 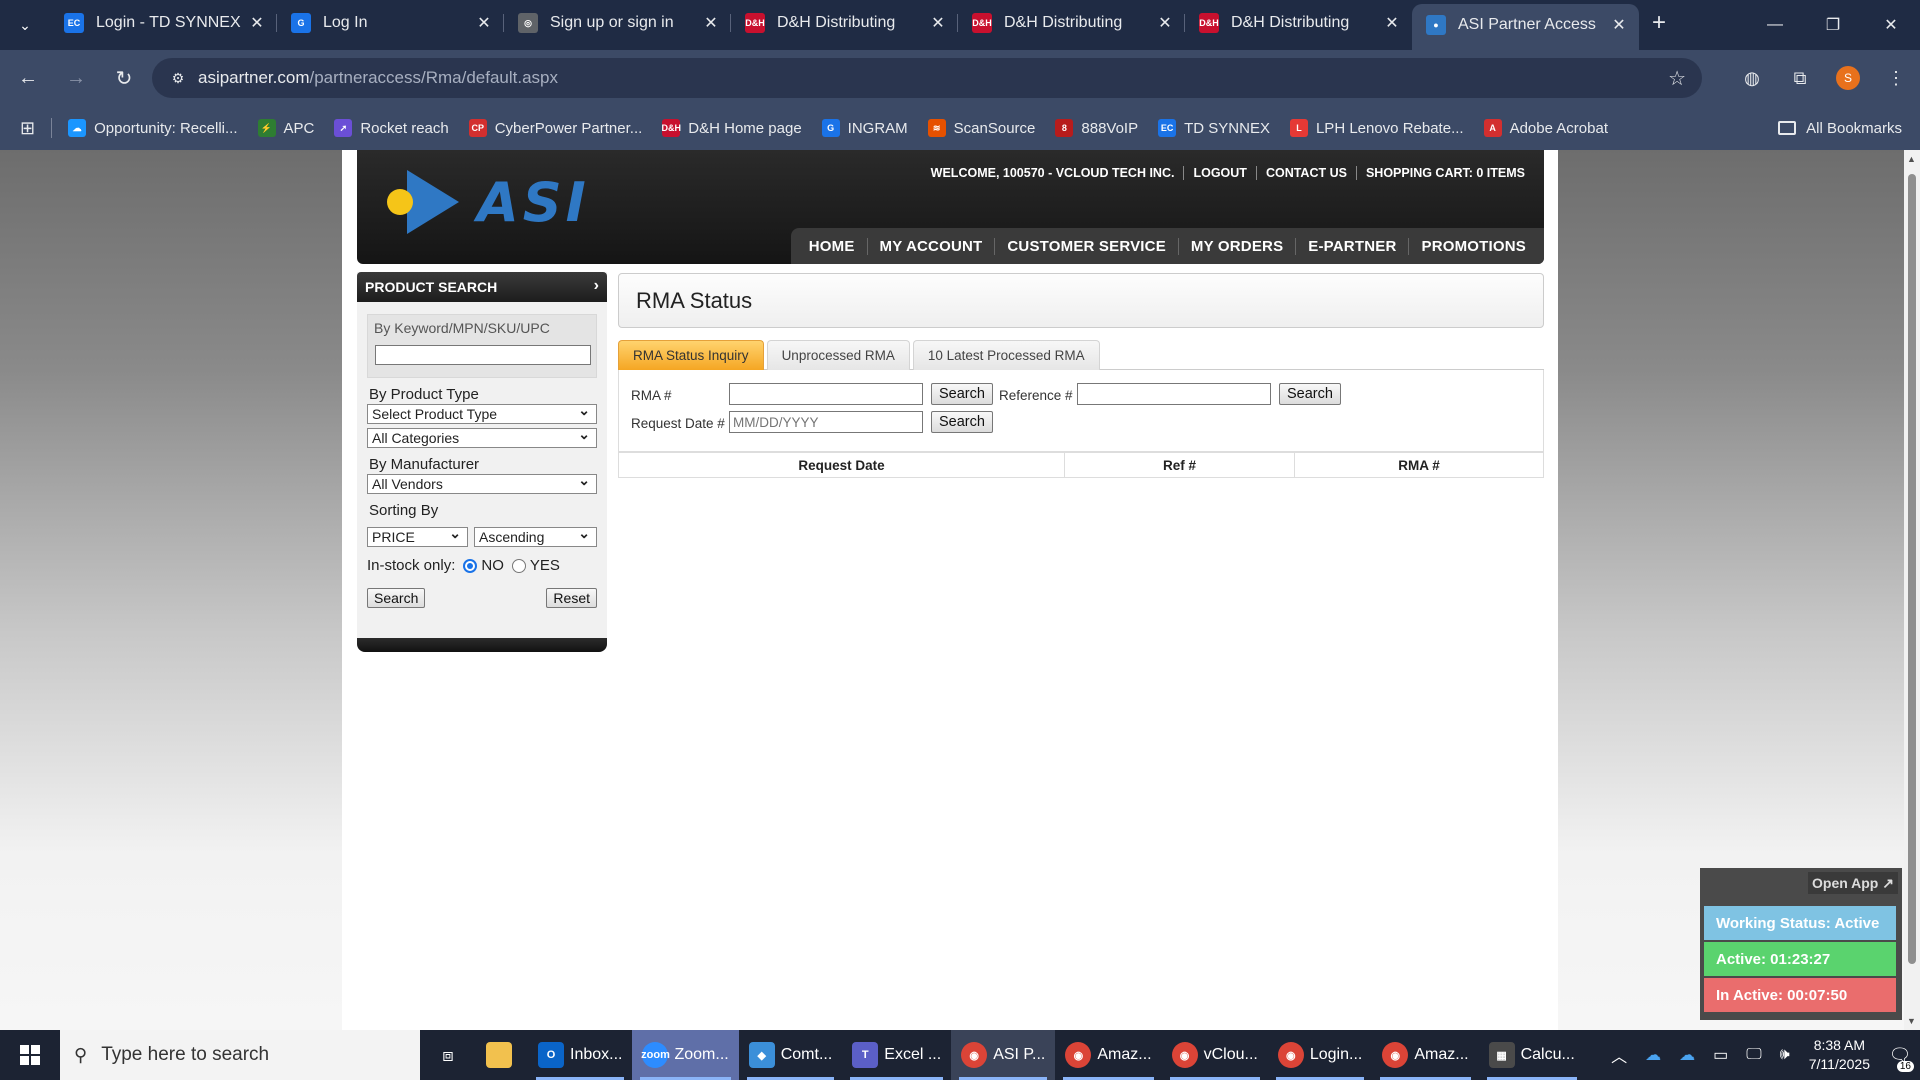 I want to click on nav-promotions: PROMOTIONS, so click(x=1473, y=246).